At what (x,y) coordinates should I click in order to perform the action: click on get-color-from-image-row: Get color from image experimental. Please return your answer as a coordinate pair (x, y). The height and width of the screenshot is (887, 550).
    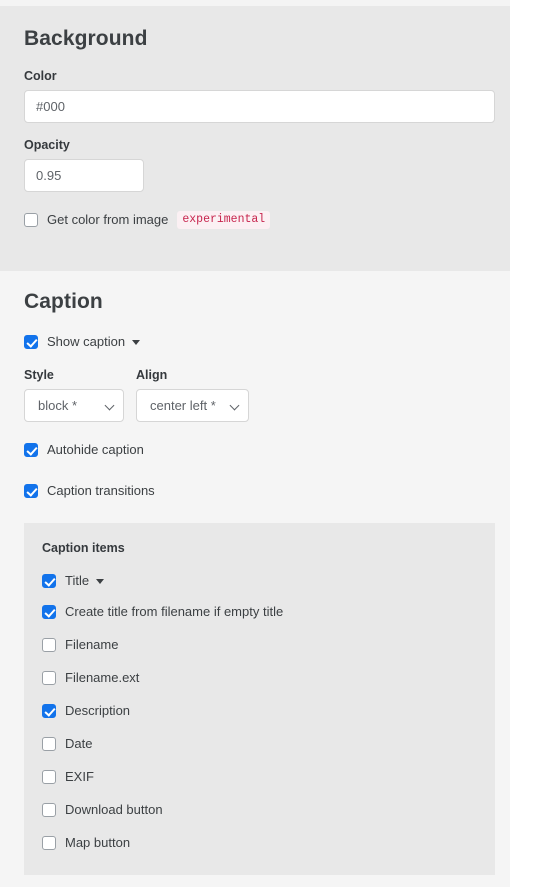
    Looking at the image, I should click on (255, 220).